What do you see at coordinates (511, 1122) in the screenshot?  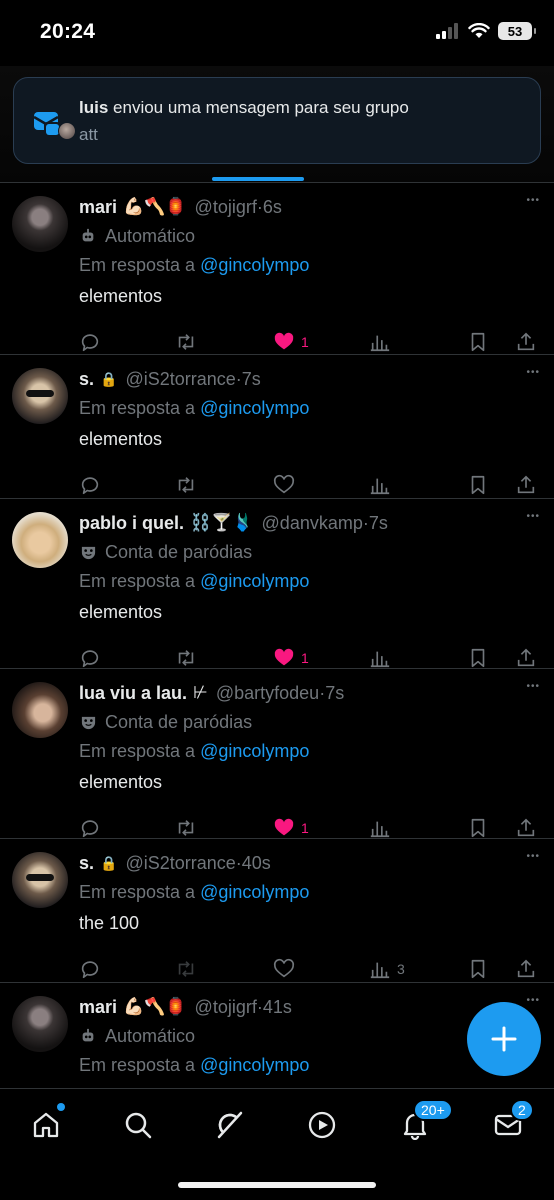 I see `nav-messages: 2` at bounding box center [511, 1122].